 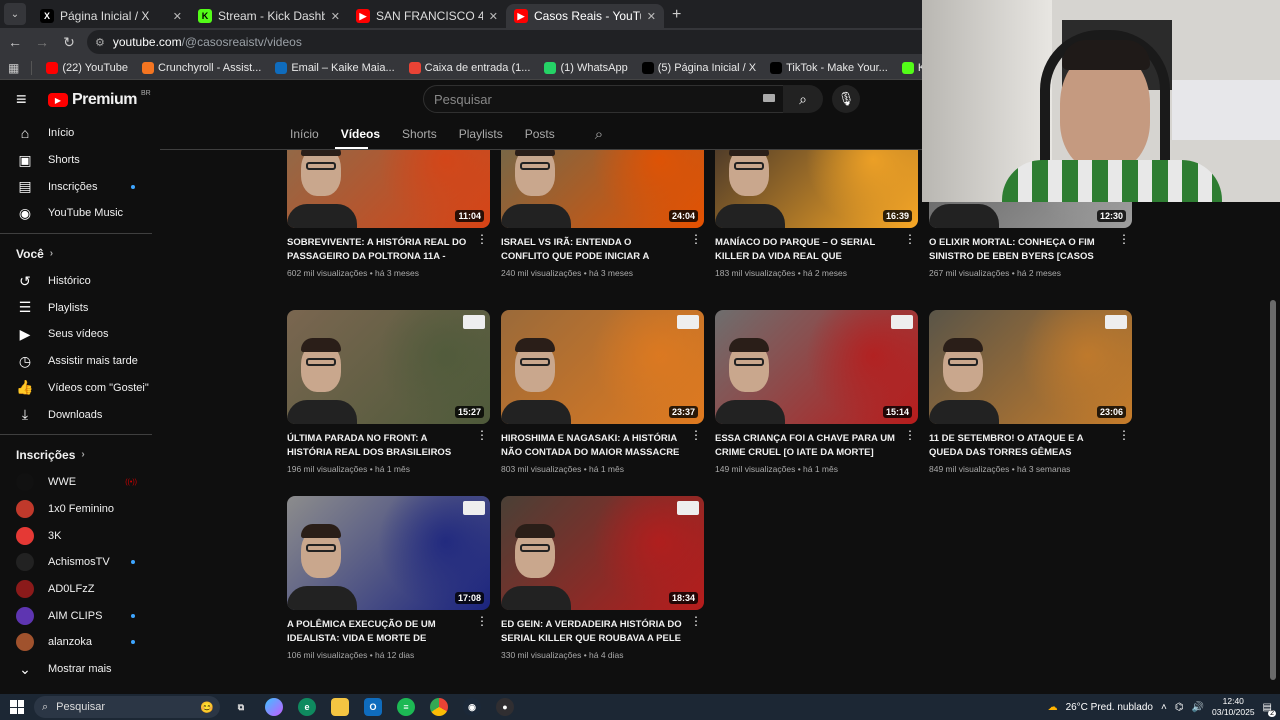 I want to click on subscription-item: alanzoka, so click(x=77, y=642).